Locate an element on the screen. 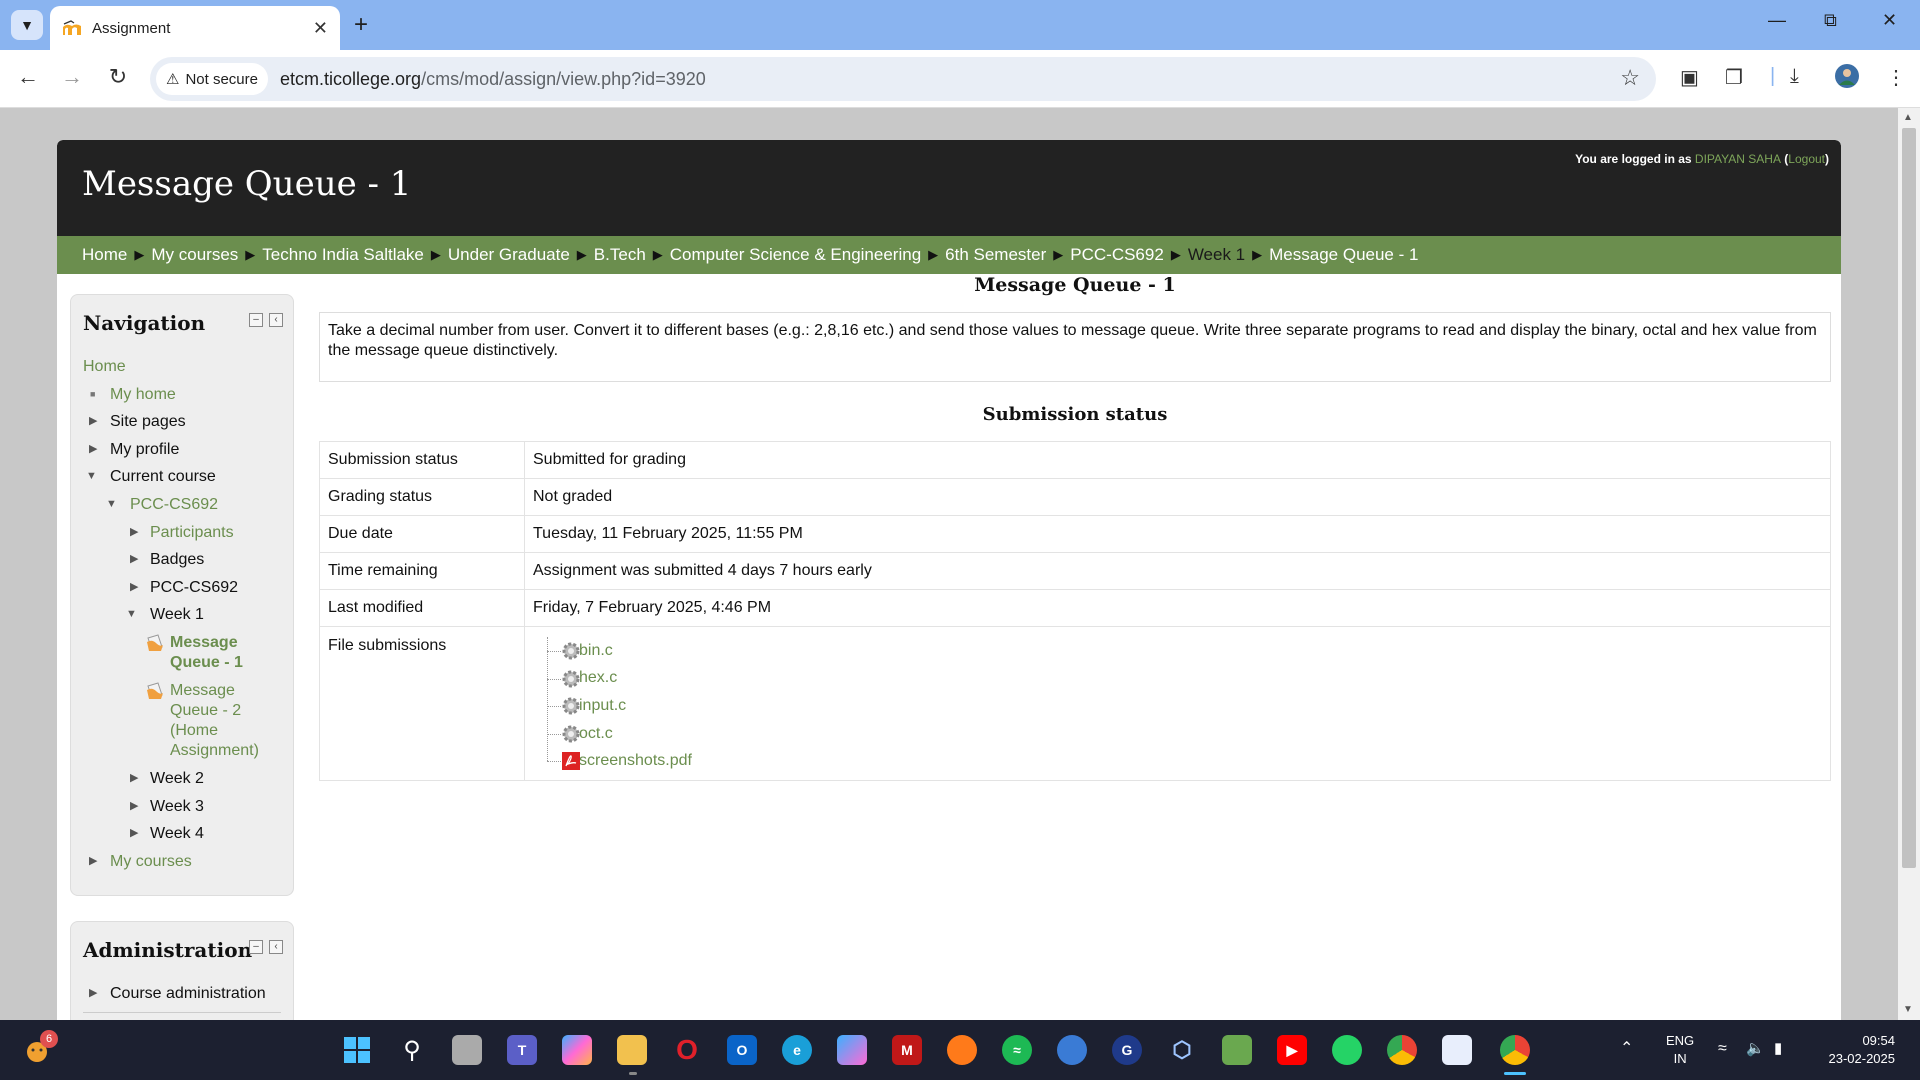 The height and width of the screenshot is (1080, 1920). file-link: bin.c is located at coordinates (596, 651).